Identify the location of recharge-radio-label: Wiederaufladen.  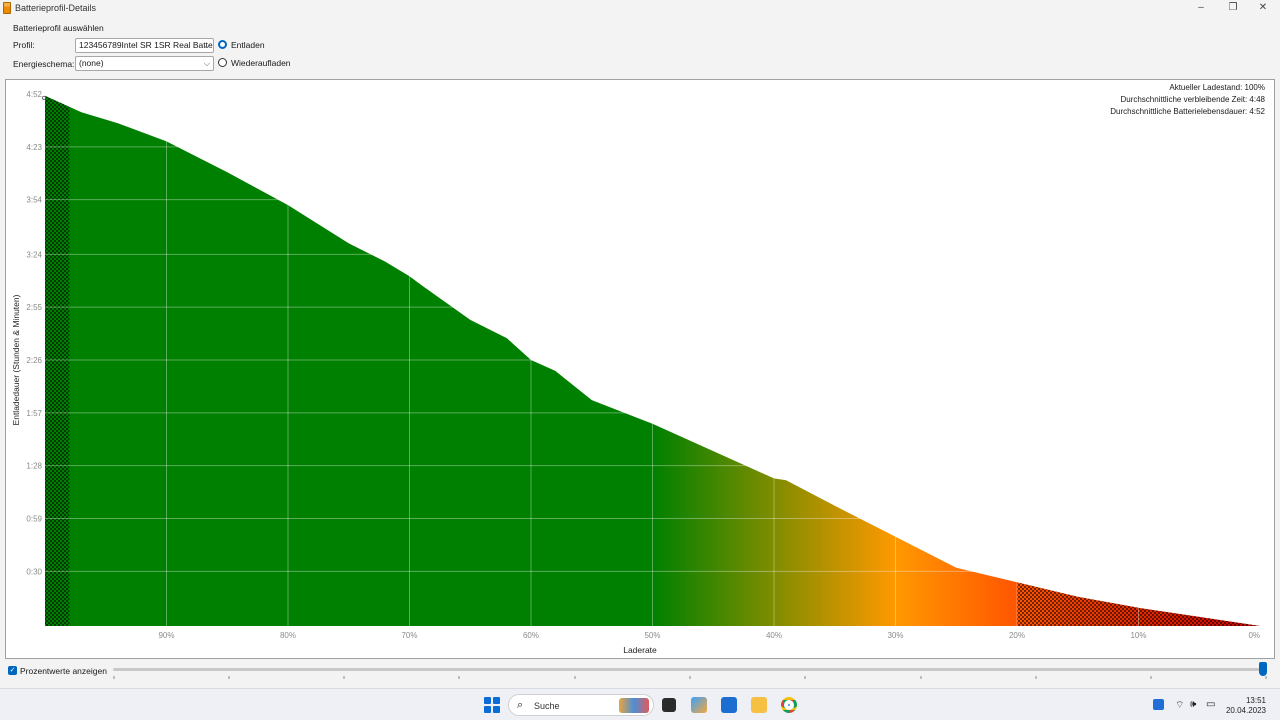
(261, 63).